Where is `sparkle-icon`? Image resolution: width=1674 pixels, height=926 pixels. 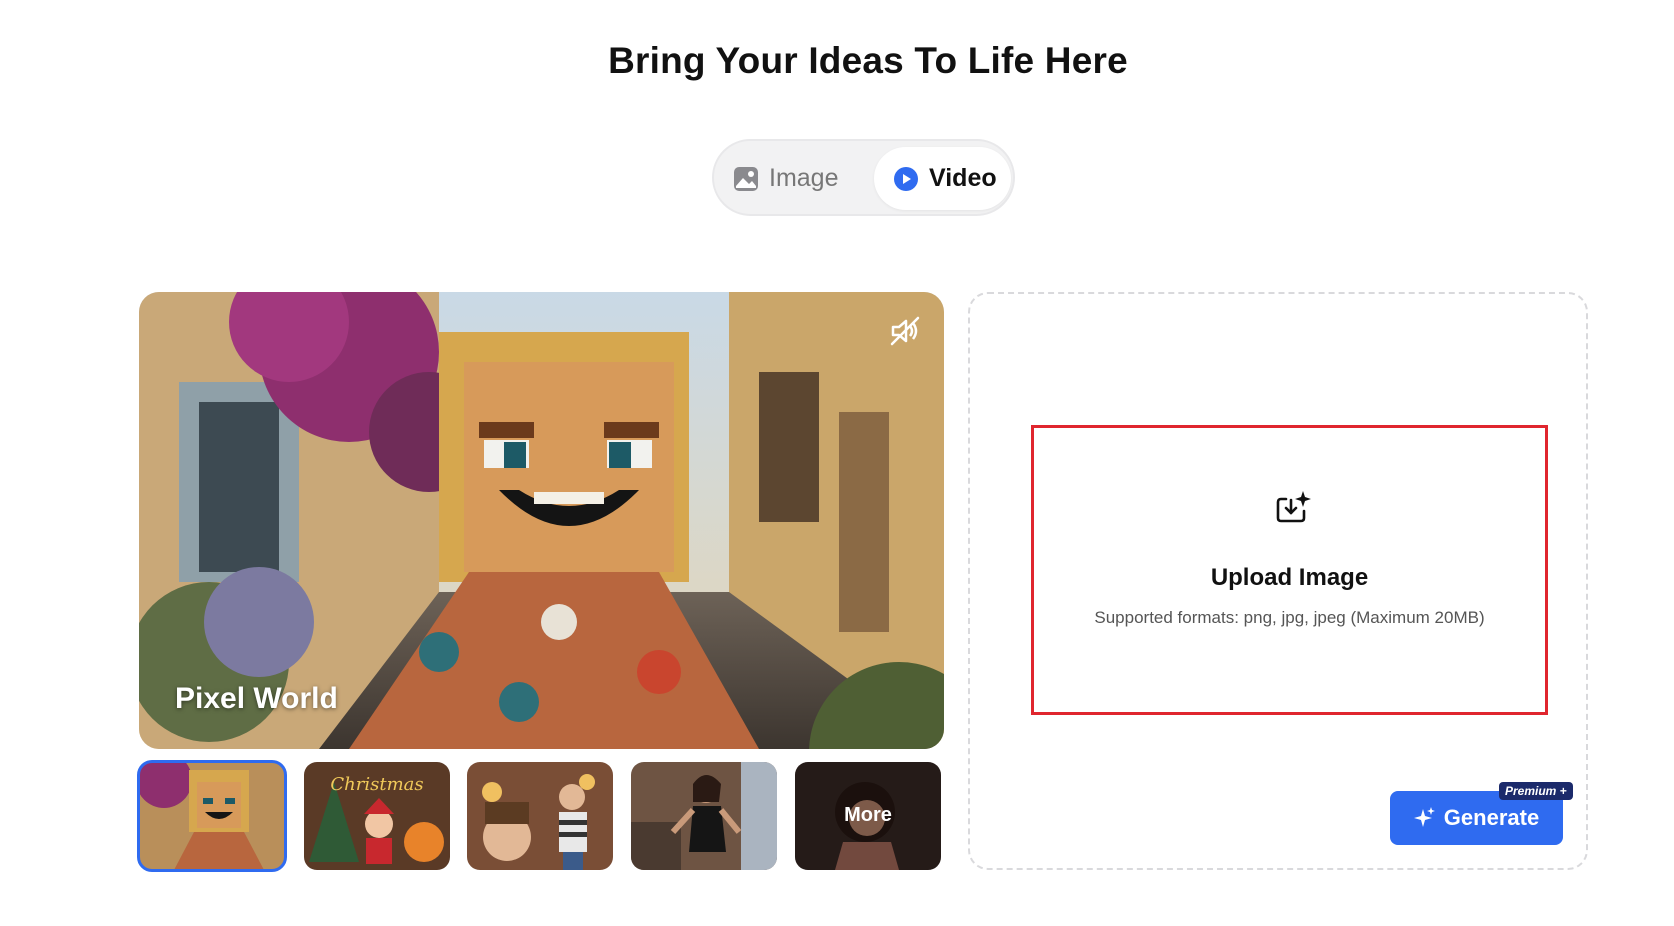
sparkle-icon is located at coordinates (1424, 818).